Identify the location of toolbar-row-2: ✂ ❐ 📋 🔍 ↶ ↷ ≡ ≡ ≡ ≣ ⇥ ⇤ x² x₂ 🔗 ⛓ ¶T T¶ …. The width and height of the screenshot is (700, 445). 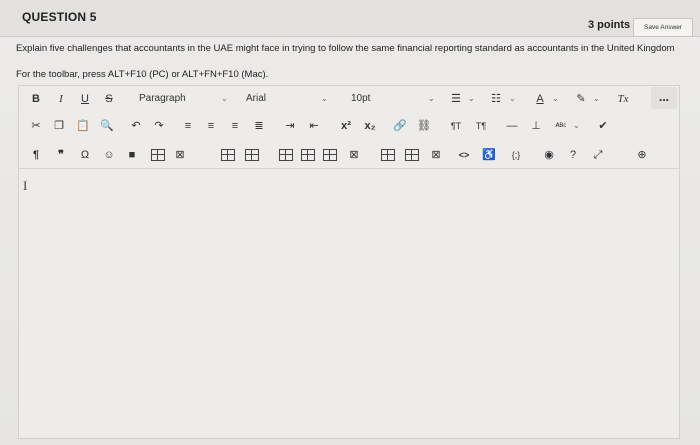
(349, 126).